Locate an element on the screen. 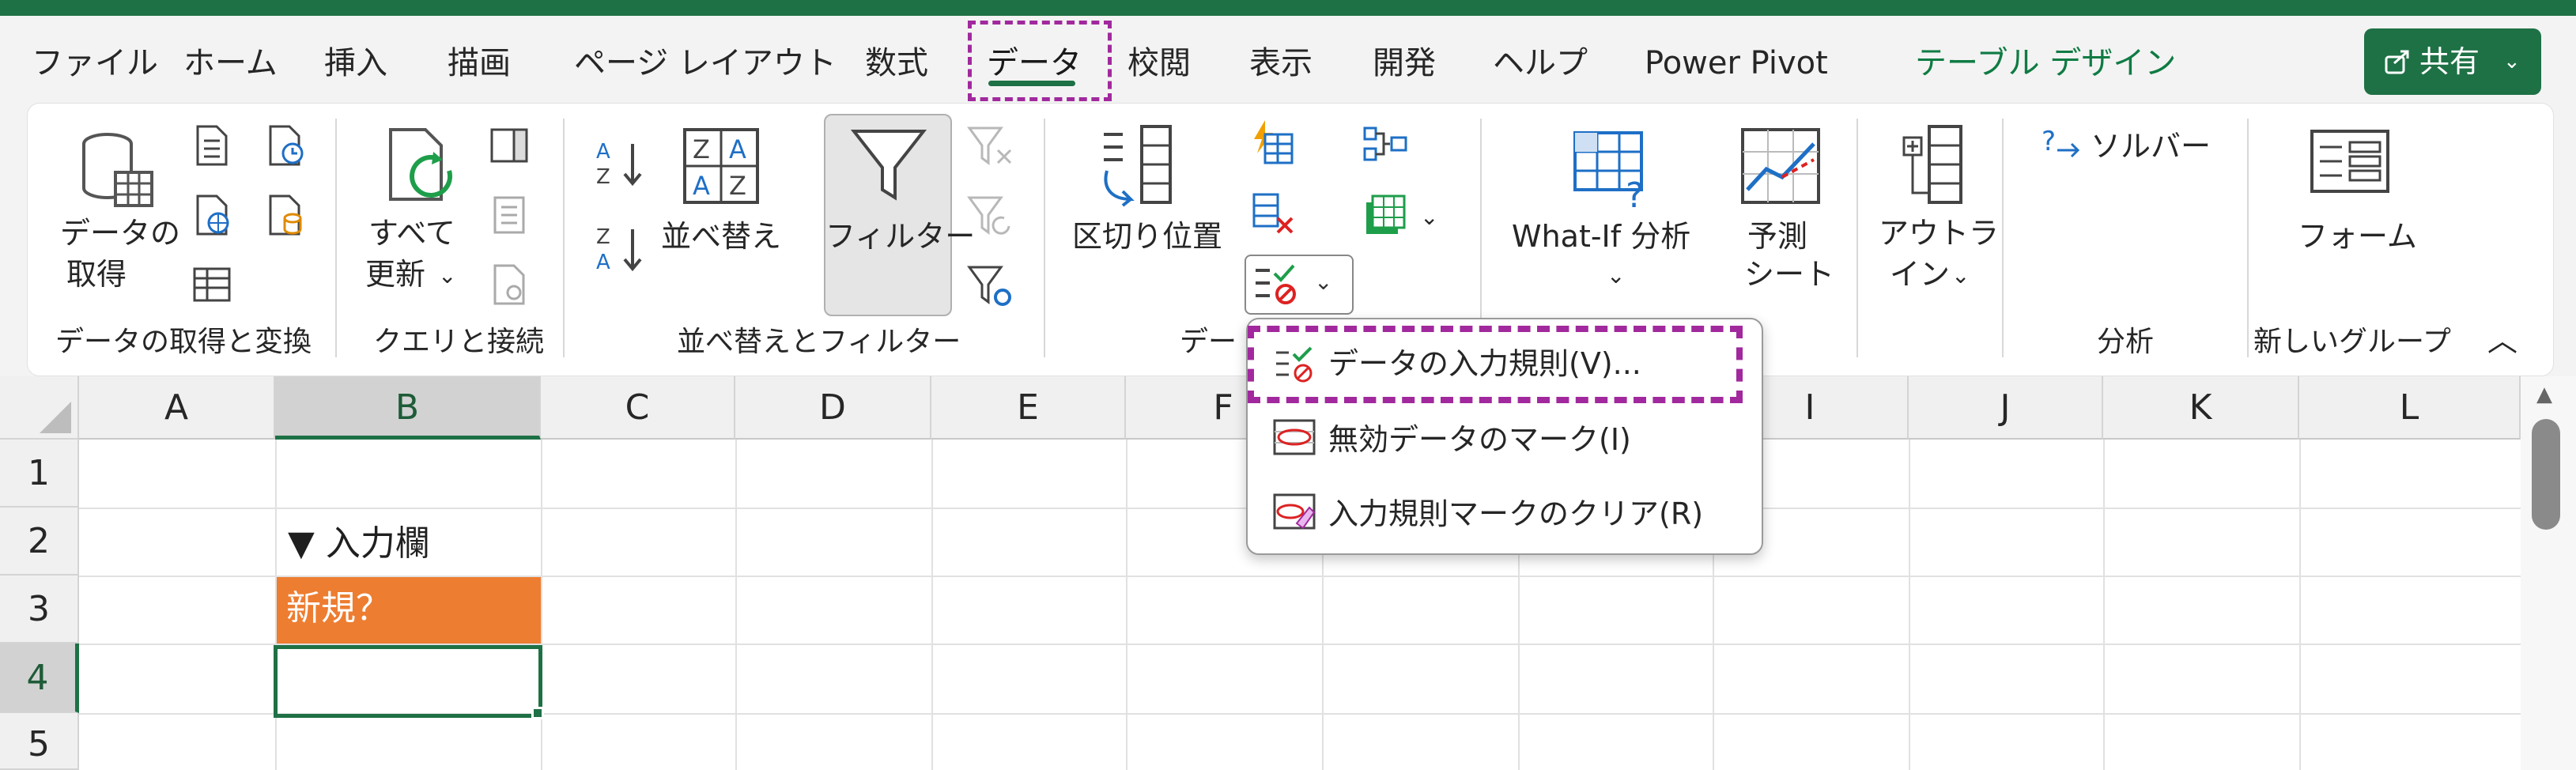 The width and height of the screenshot is (2576, 770). clear-validation-circles-icon is located at coordinates (1294, 511).